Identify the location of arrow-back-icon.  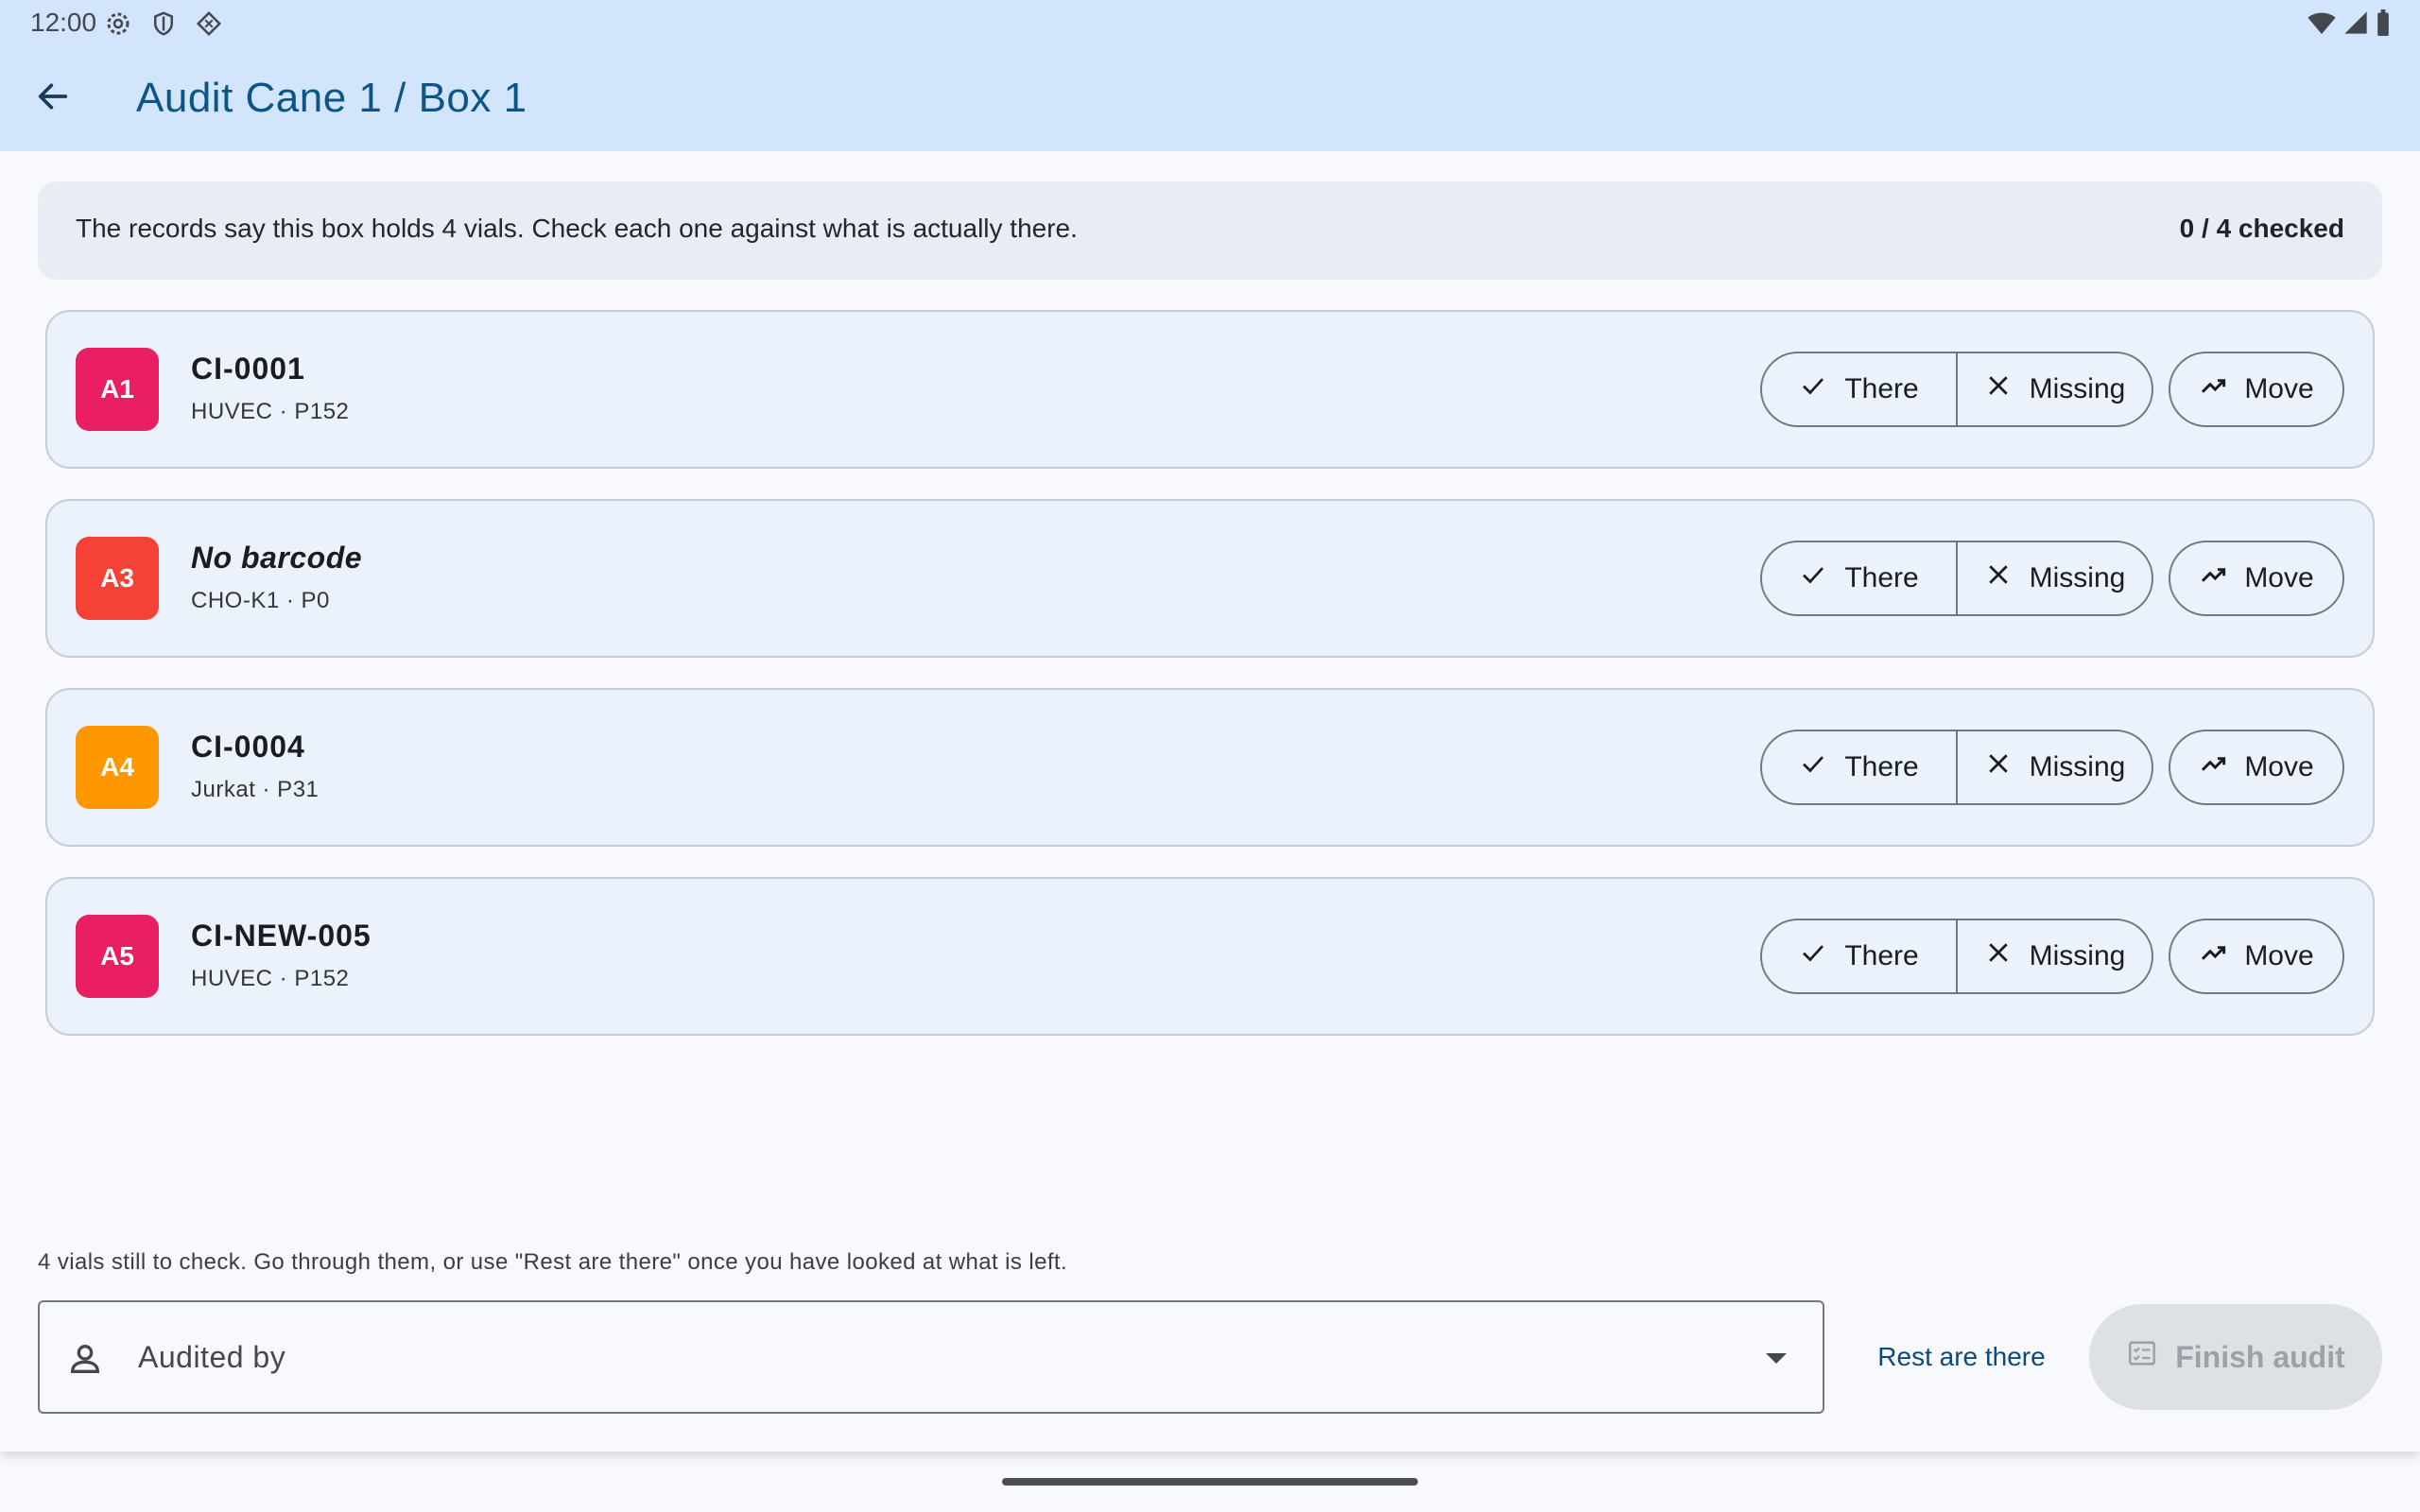
(53, 98).